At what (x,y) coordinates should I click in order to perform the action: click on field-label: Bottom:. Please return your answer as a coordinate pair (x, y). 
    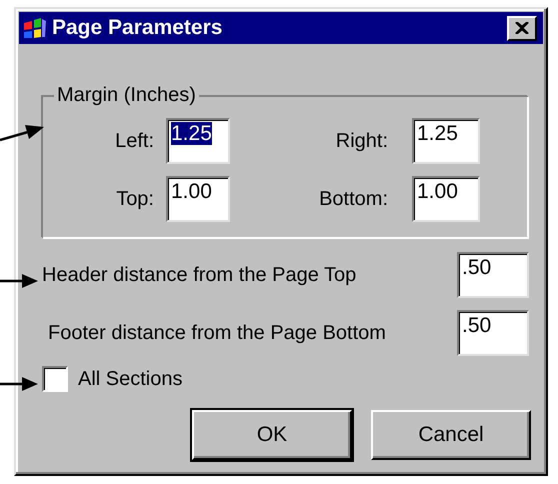
    Looking at the image, I should click on (353, 199).